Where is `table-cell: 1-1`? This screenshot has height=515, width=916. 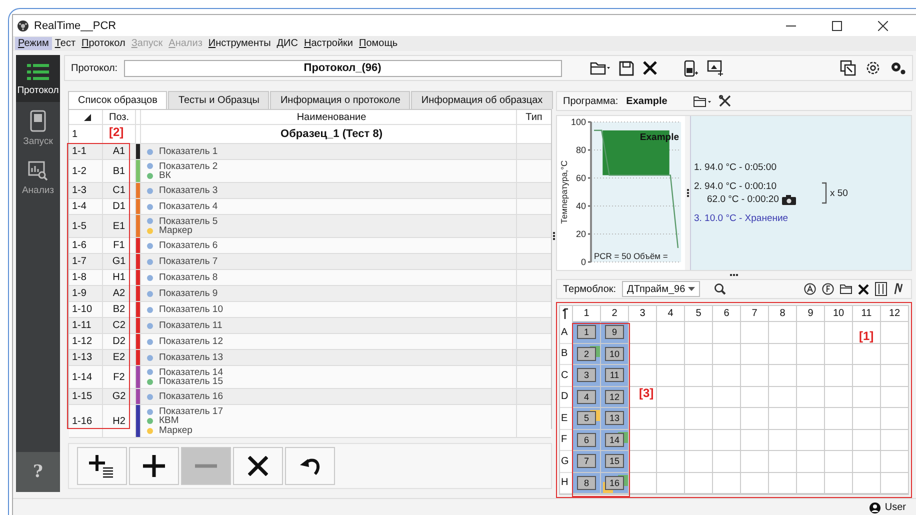
table-cell: 1-1 is located at coordinates (86, 151).